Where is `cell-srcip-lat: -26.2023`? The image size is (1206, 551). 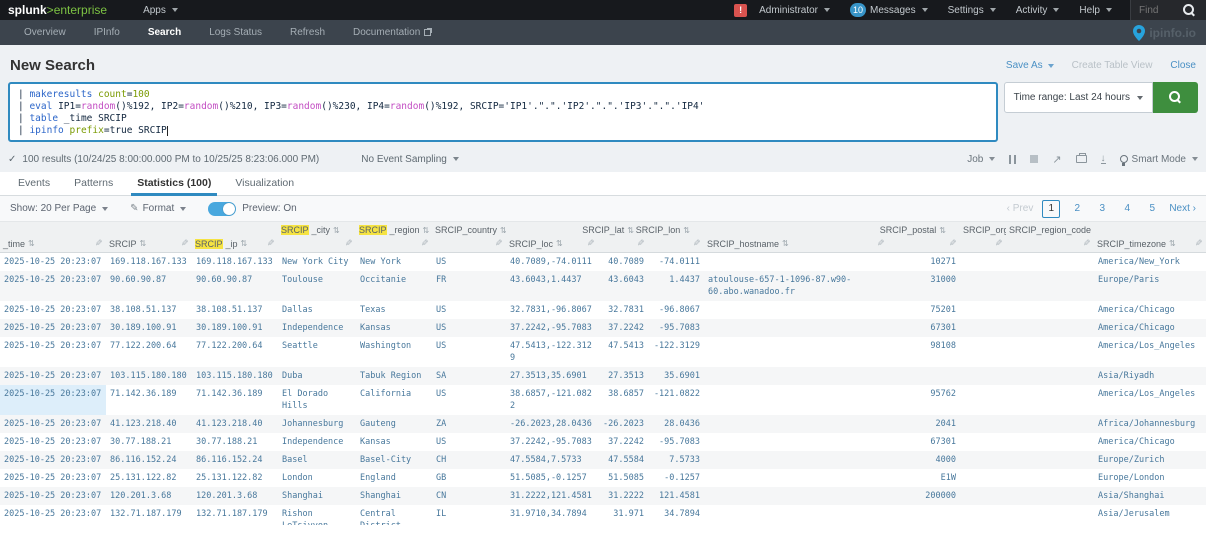 cell-srcip-lat: -26.2023 is located at coordinates (623, 424).